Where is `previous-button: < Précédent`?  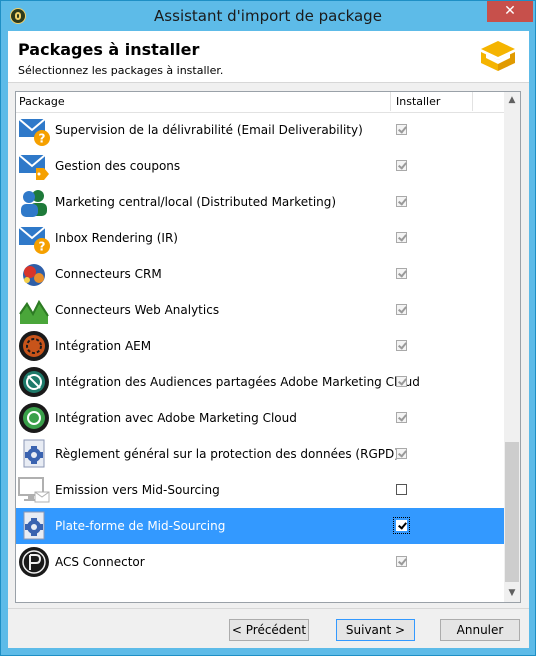 previous-button: < Précédent is located at coordinates (269, 630).